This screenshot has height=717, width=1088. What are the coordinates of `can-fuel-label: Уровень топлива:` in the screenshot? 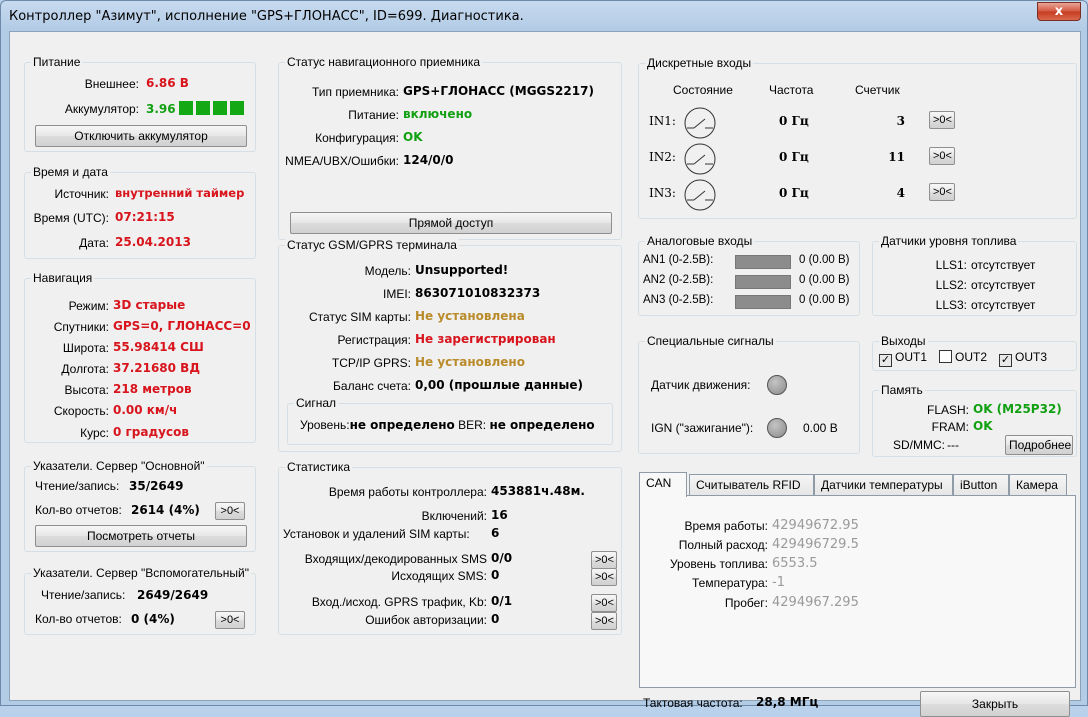 It's located at (718, 564).